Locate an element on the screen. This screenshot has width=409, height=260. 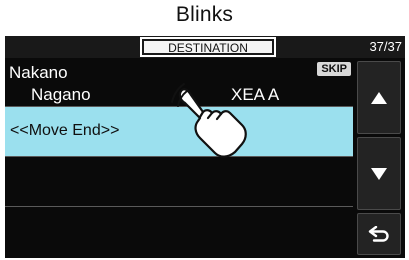
pointing-hand-icon is located at coordinates (209, 120).